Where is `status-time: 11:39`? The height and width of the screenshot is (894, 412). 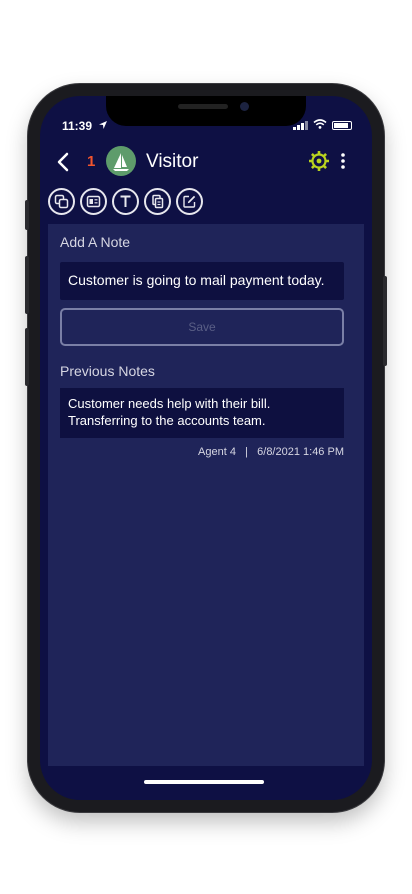 status-time: 11:39 is located at coordinates (77, 126).